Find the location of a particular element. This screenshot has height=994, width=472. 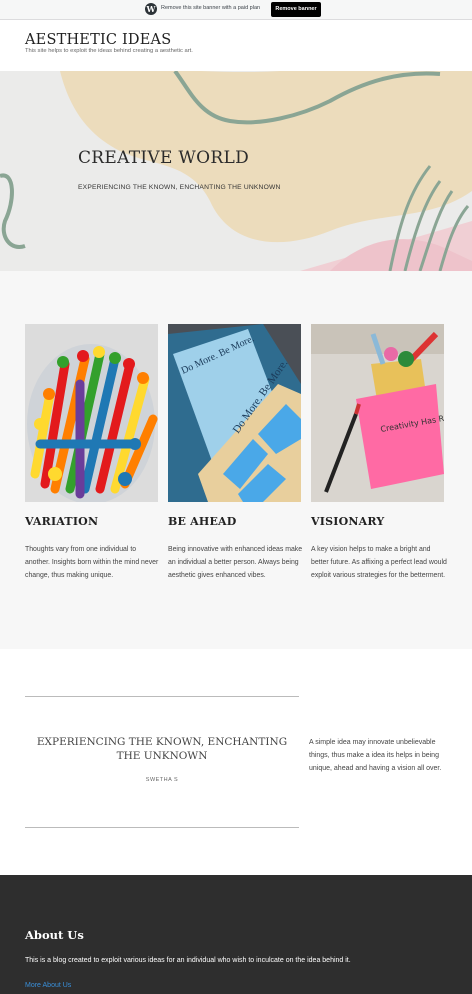

banner-text: Remove this site banner with a paid plan is located at coordinates (211, 8).